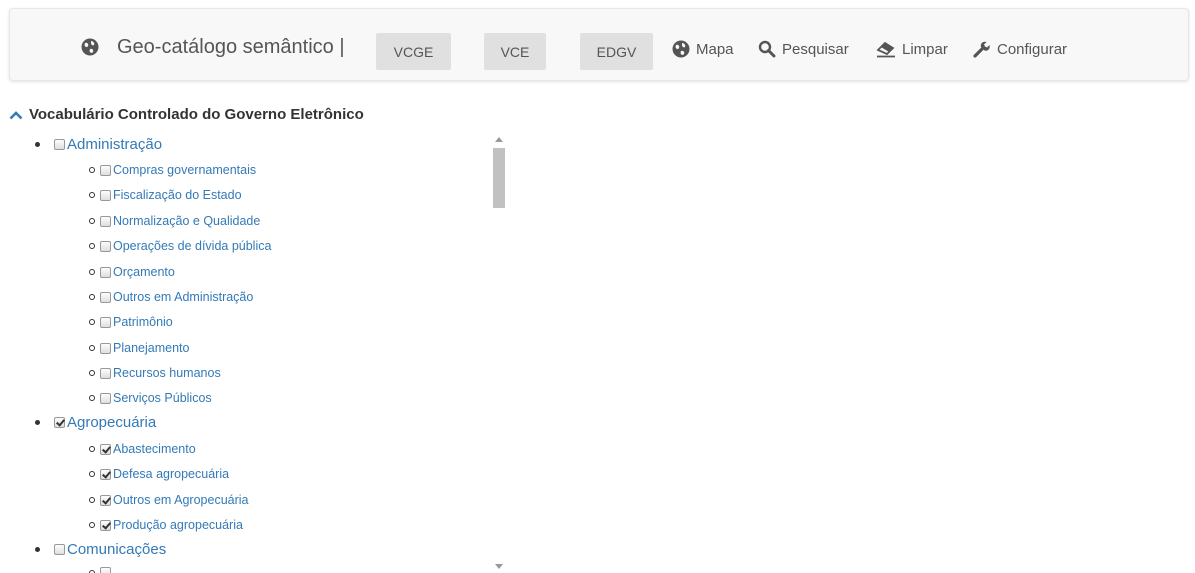 This screenshot has height=573, width=1195. What do you see at coordinates (192, 246) in the screenshot?
I see `tree-subitem-label: Operações de dívida pública` at bounding box center [192, 246].